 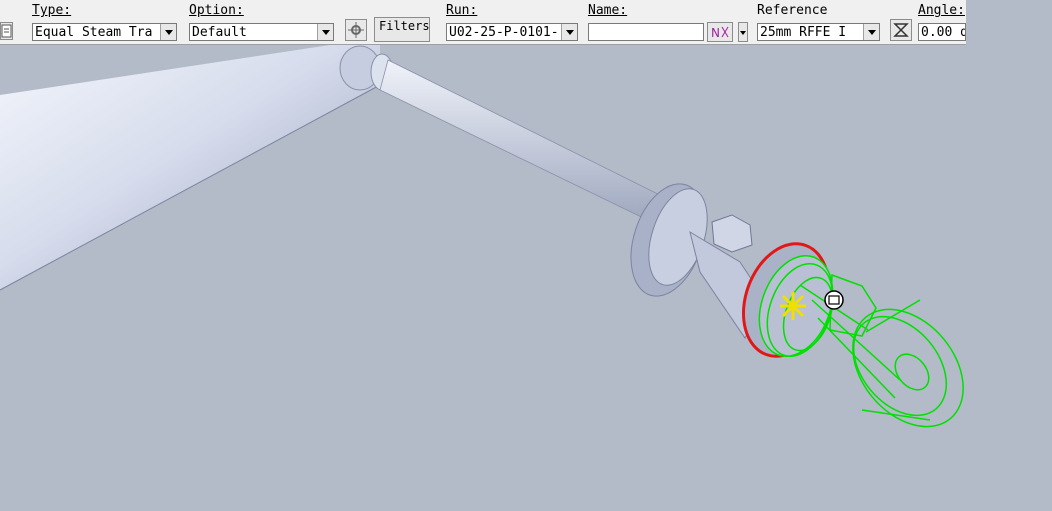 I want to click on reference-point-icon, so click(x=901, y=30).